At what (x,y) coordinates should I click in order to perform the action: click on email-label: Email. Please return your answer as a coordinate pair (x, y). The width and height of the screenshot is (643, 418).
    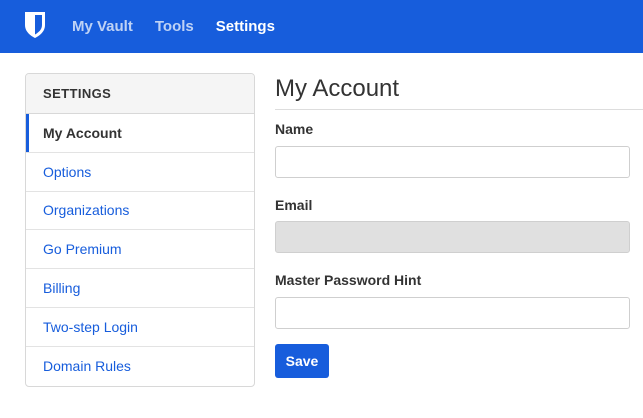
    Looking at the image, I should click on (294, 205).